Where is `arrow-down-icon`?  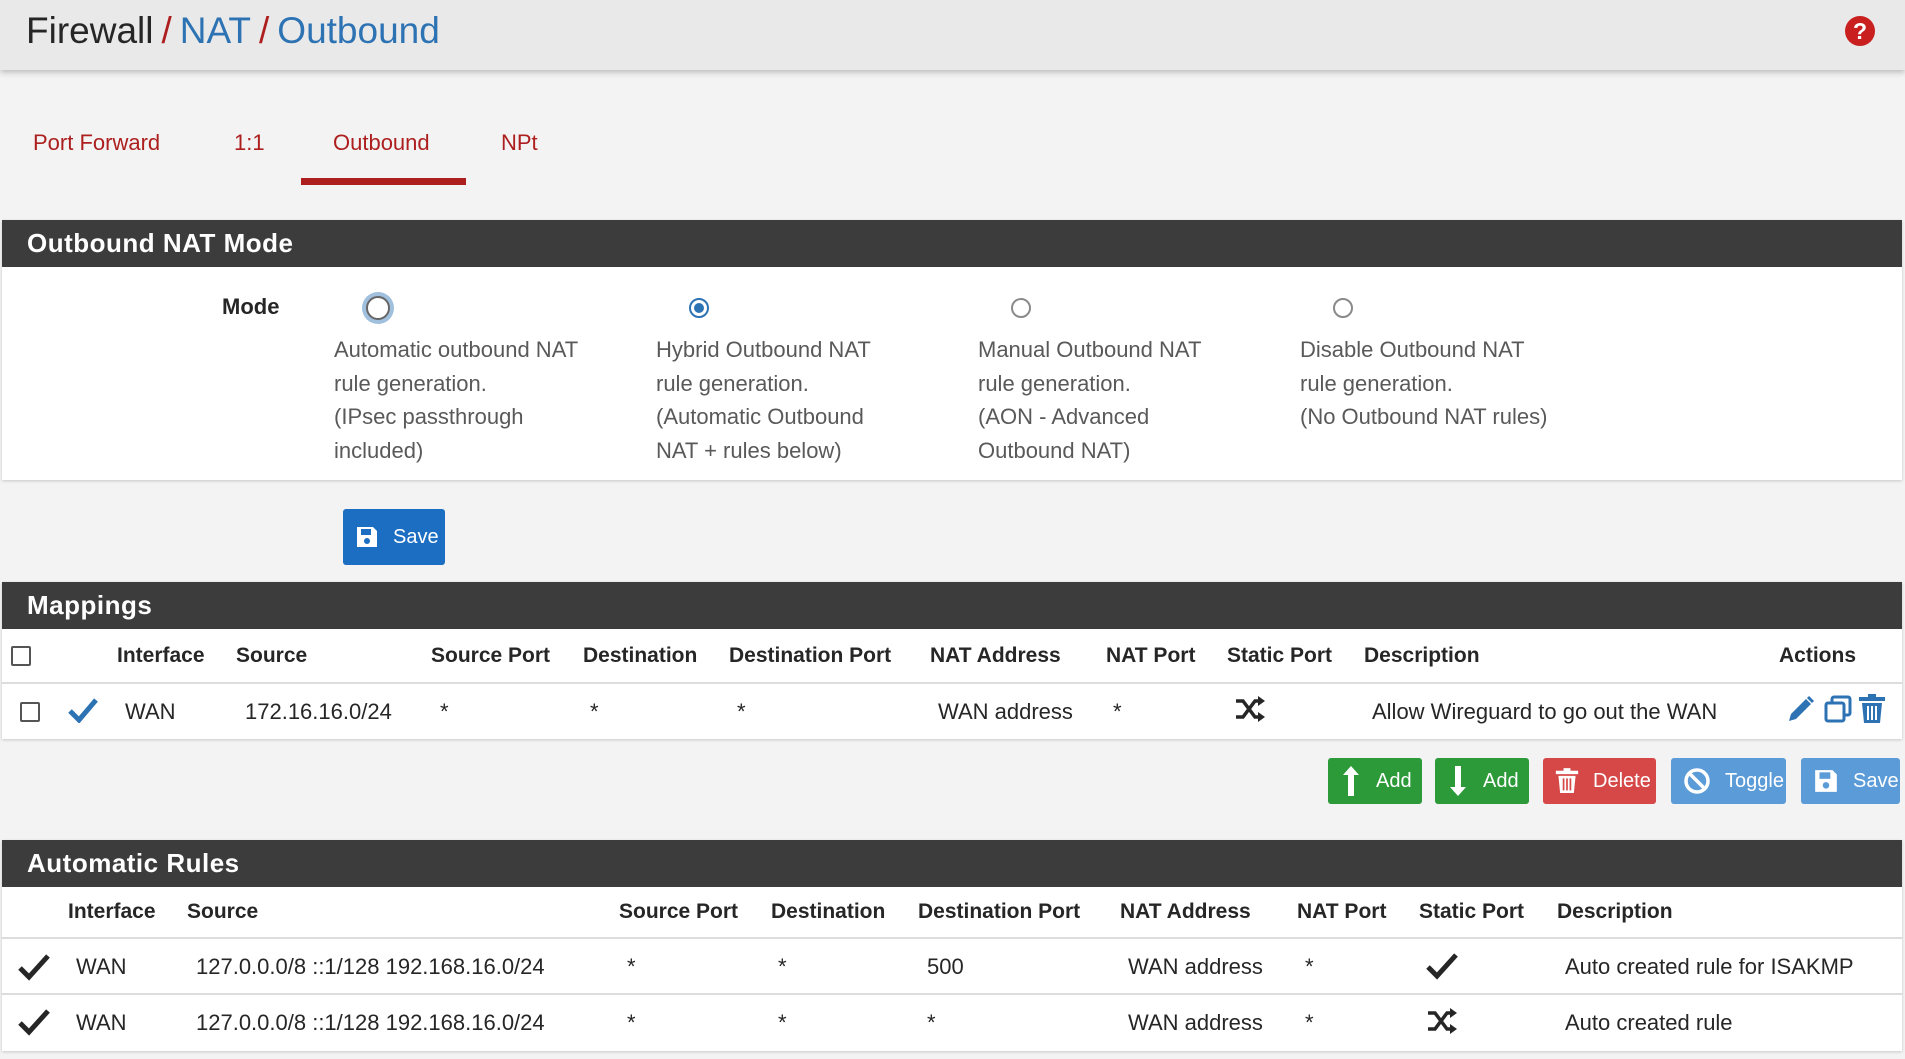
arrow-down-icon is located at coordinates (1458, 781).